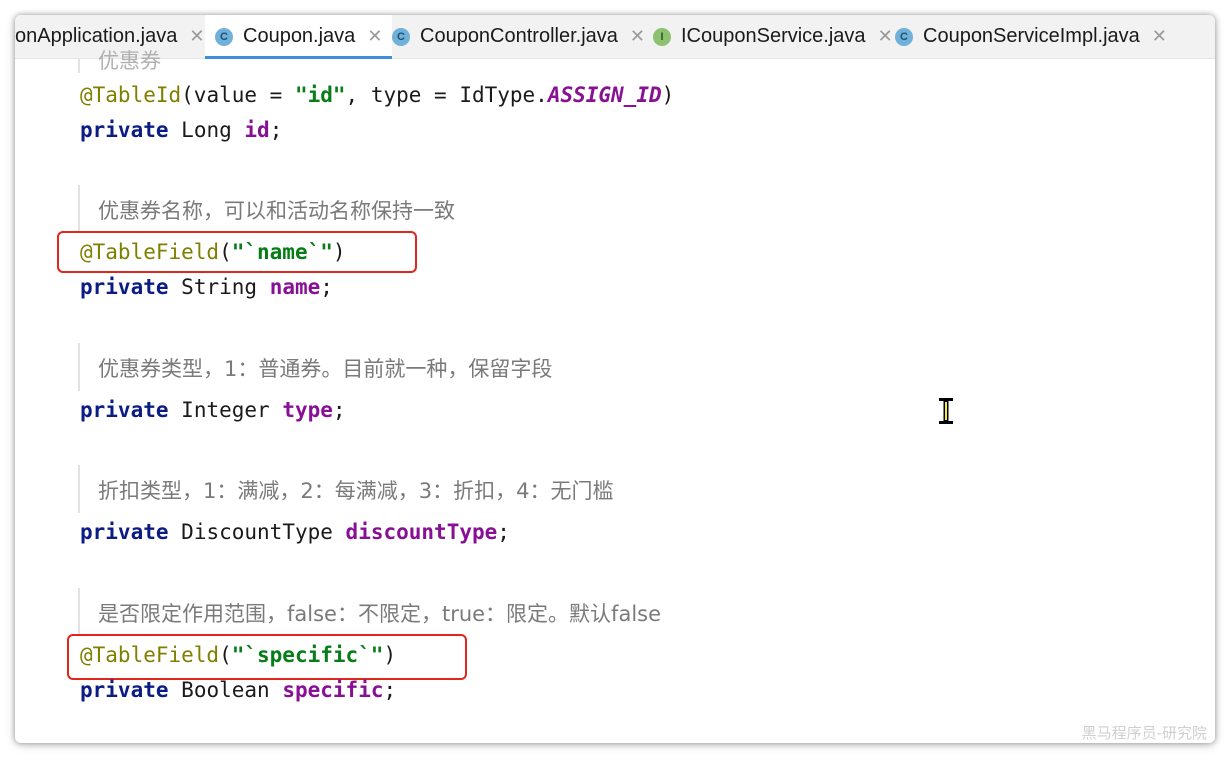  Describe the element at coordinates (662, 36) in the screenshot. I see `interface-icon: I` at that location.